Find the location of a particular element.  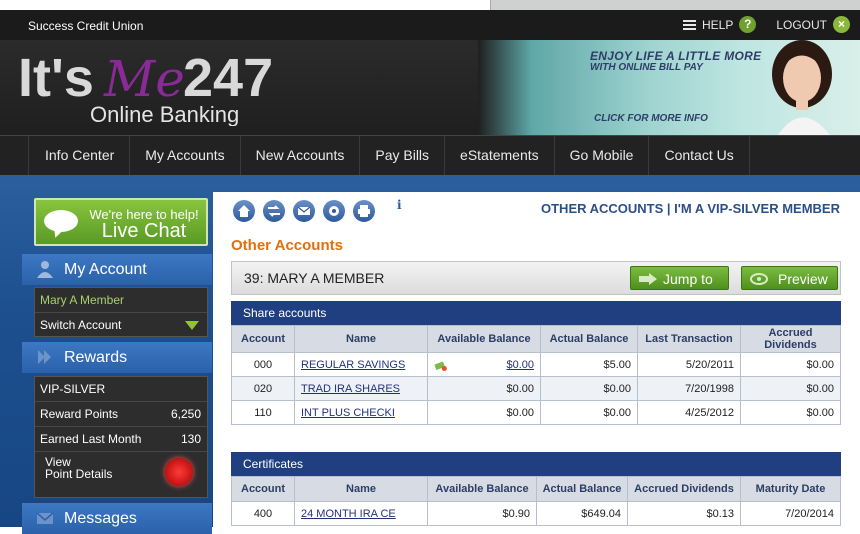

nav-my-accounts: My Accounts is located at coordinates (185, 156).